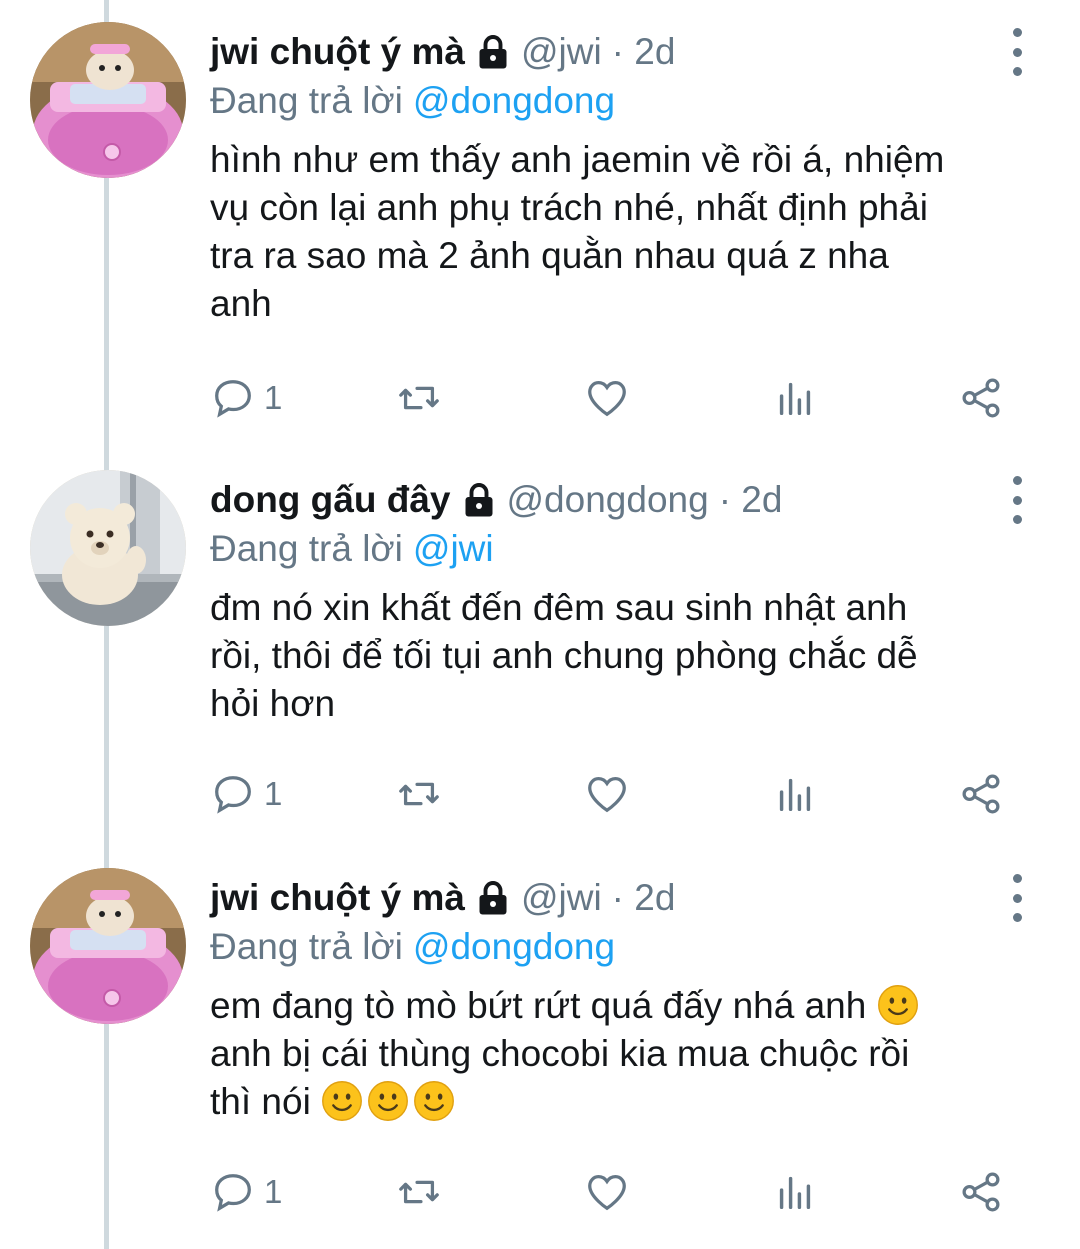  I want to click on replying-to-link: @jwi, so click(453, 549).